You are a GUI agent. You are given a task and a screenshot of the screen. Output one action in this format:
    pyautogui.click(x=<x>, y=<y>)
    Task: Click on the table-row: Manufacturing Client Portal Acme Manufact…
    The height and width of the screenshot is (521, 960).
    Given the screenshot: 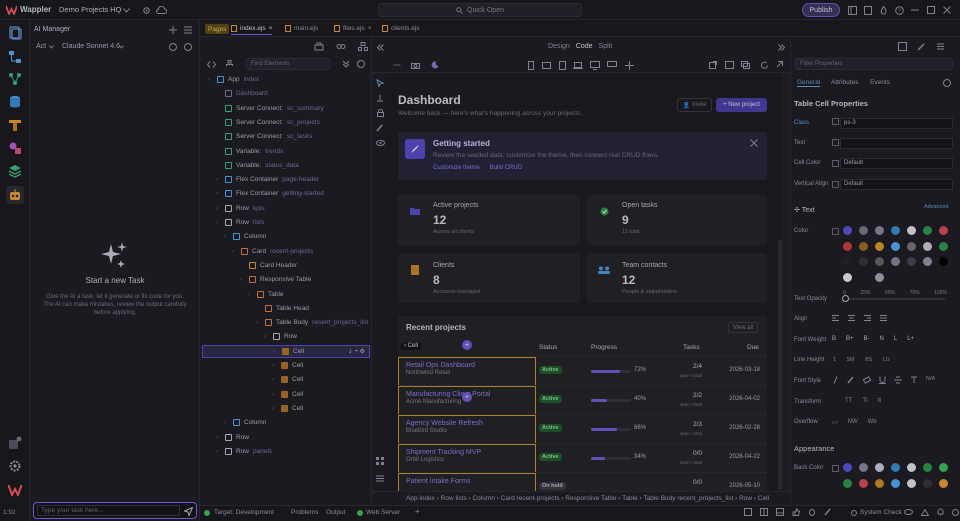 What is the action you would take?
    pyautogui.click(x=582, y=400)
    